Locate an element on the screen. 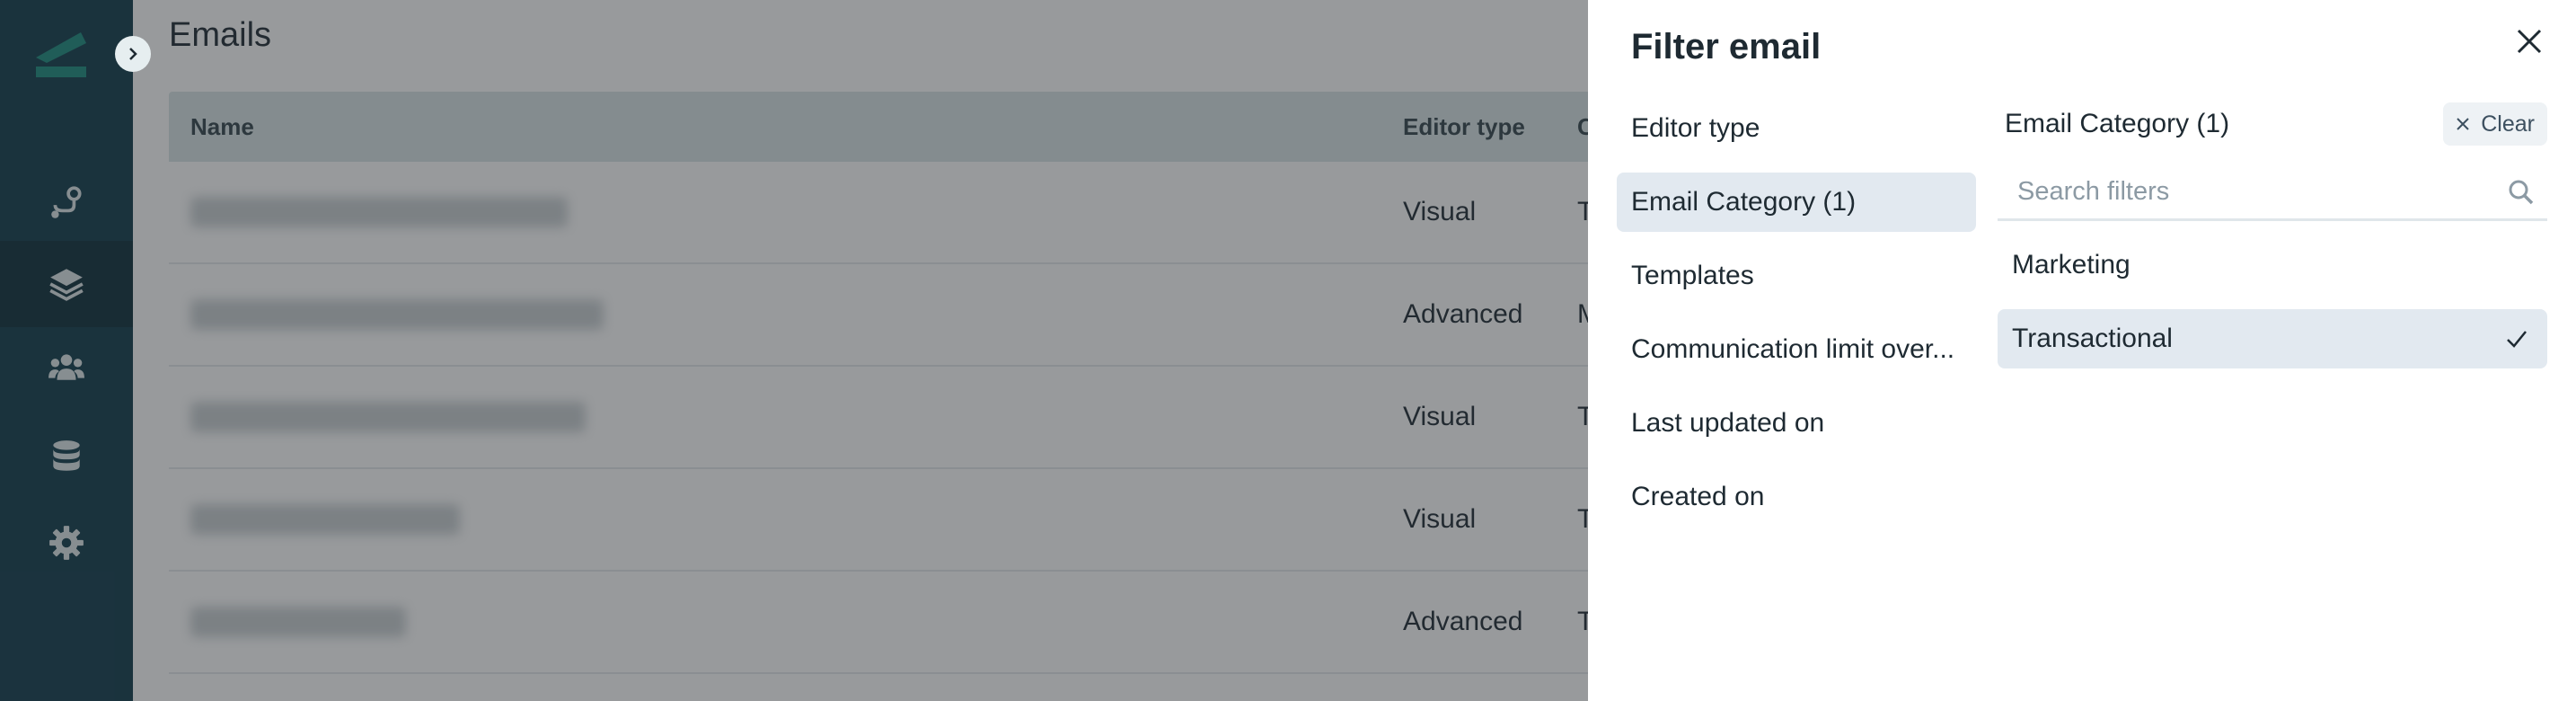 Image resolution: width=2576 pixels, height=701 pixels. option-label: Transactional is located at coordinates (2092, 338).